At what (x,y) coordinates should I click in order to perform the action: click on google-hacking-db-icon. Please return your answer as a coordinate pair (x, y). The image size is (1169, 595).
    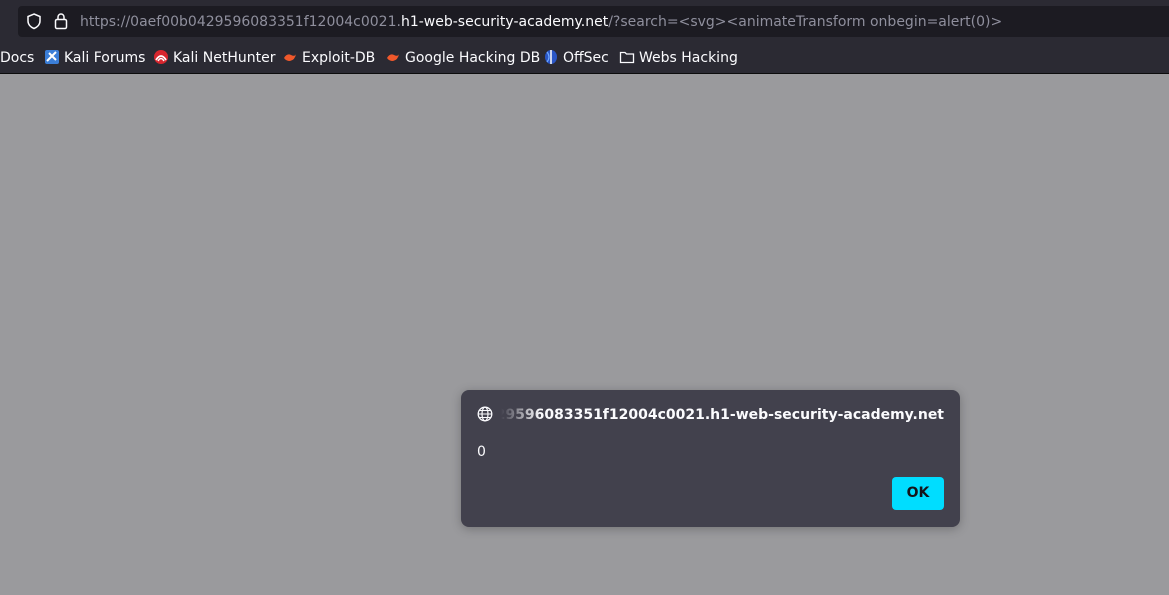
    Looking at the image, I should click on (393, 57).